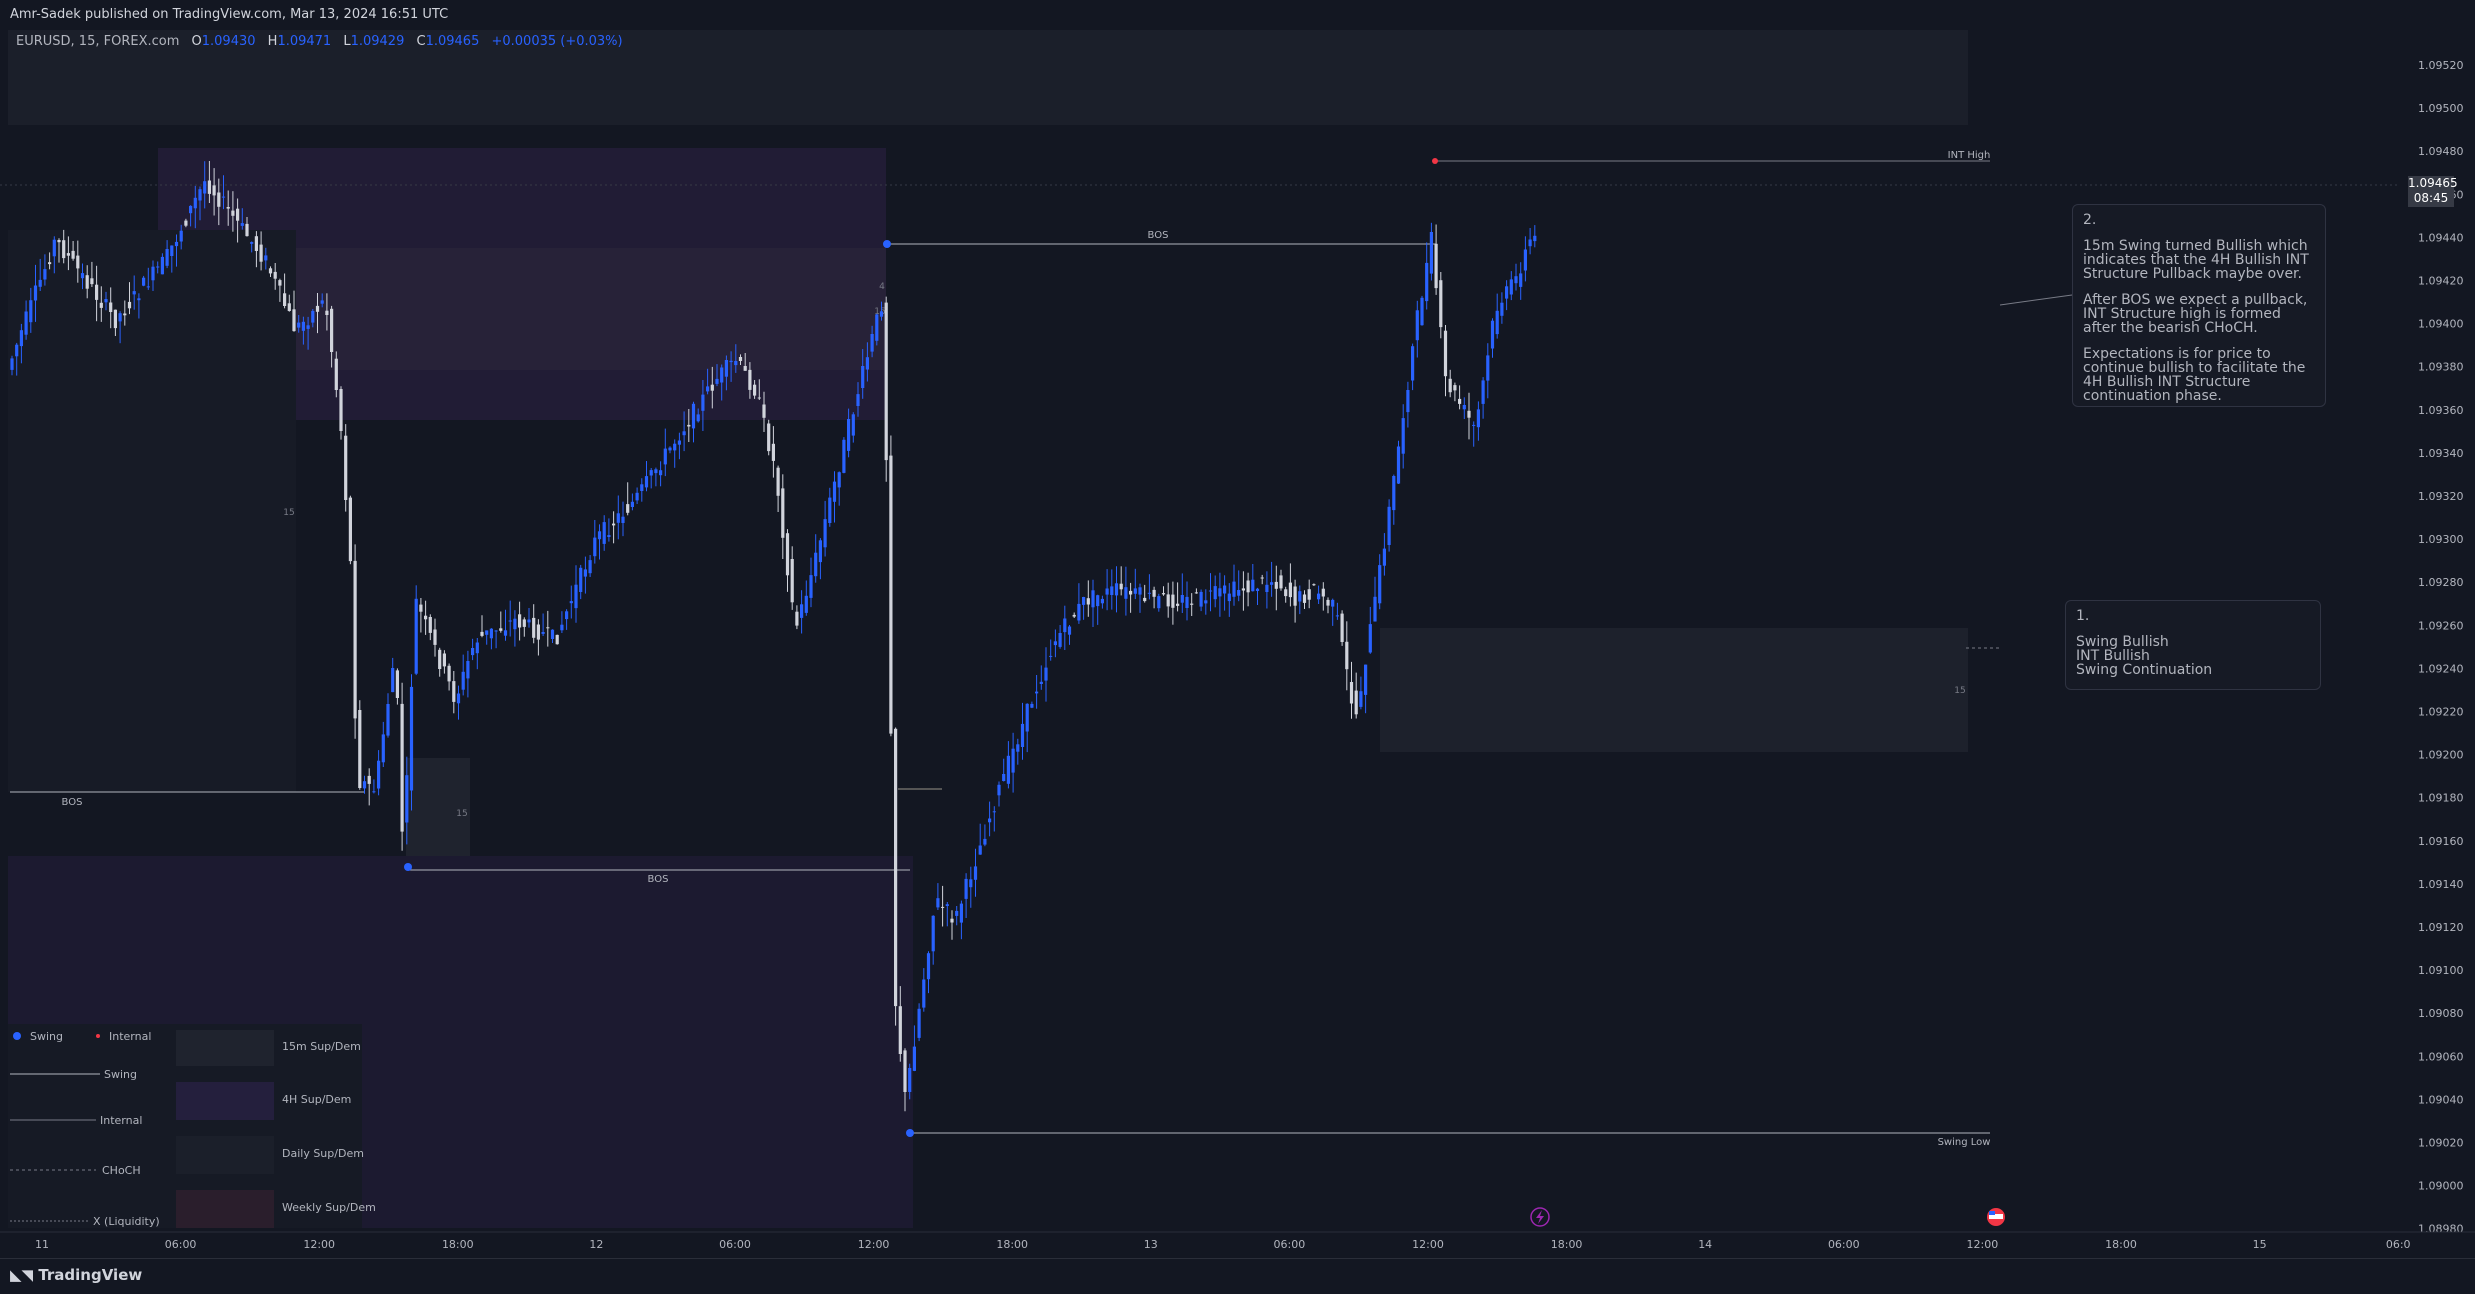 The height and width of the screenshot is (1294, 2475). I want to click on legend-daily-label: Daily Sup/Dem, so click(323, 1153).